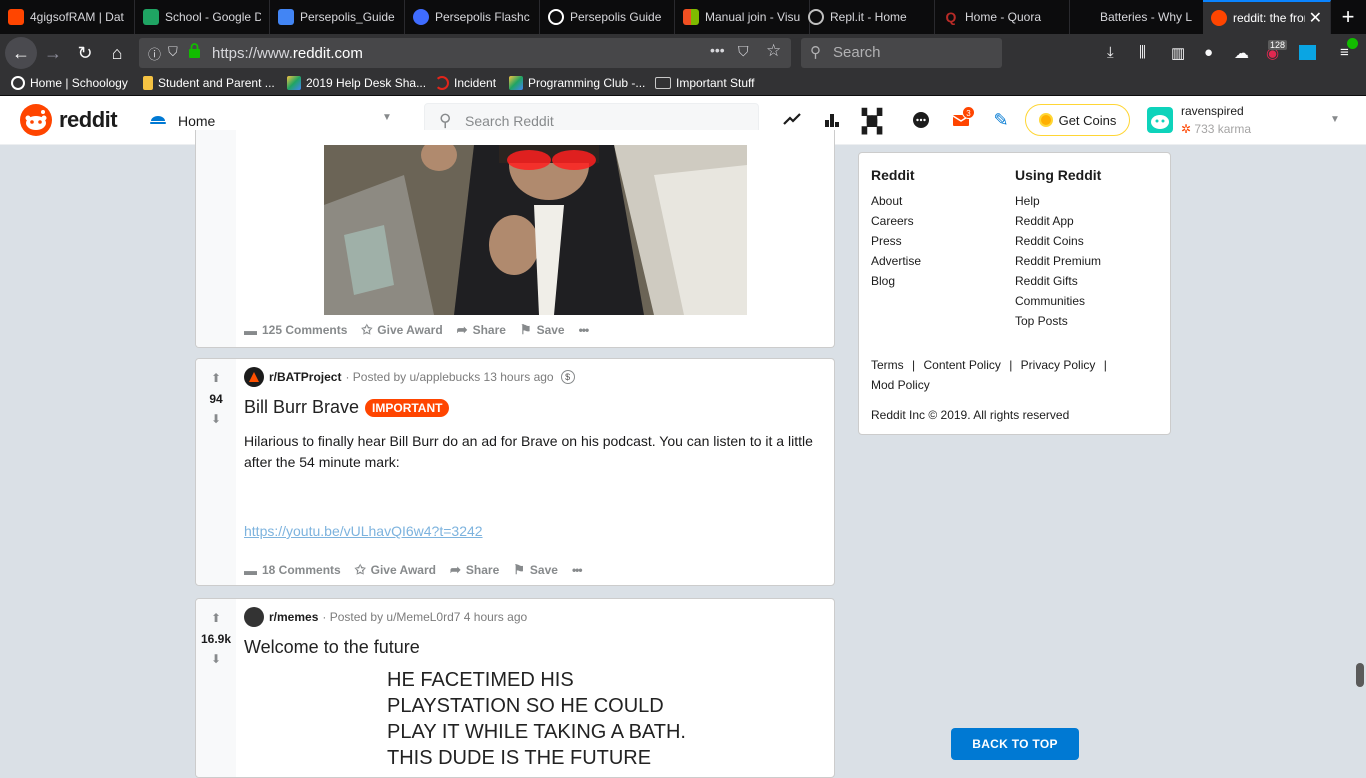  What do you see at coordinates (1049, 241) in the screenshot?
I see `footer-link-reddit-coins: Reddit Coins` at bounding box center [1049, 241].